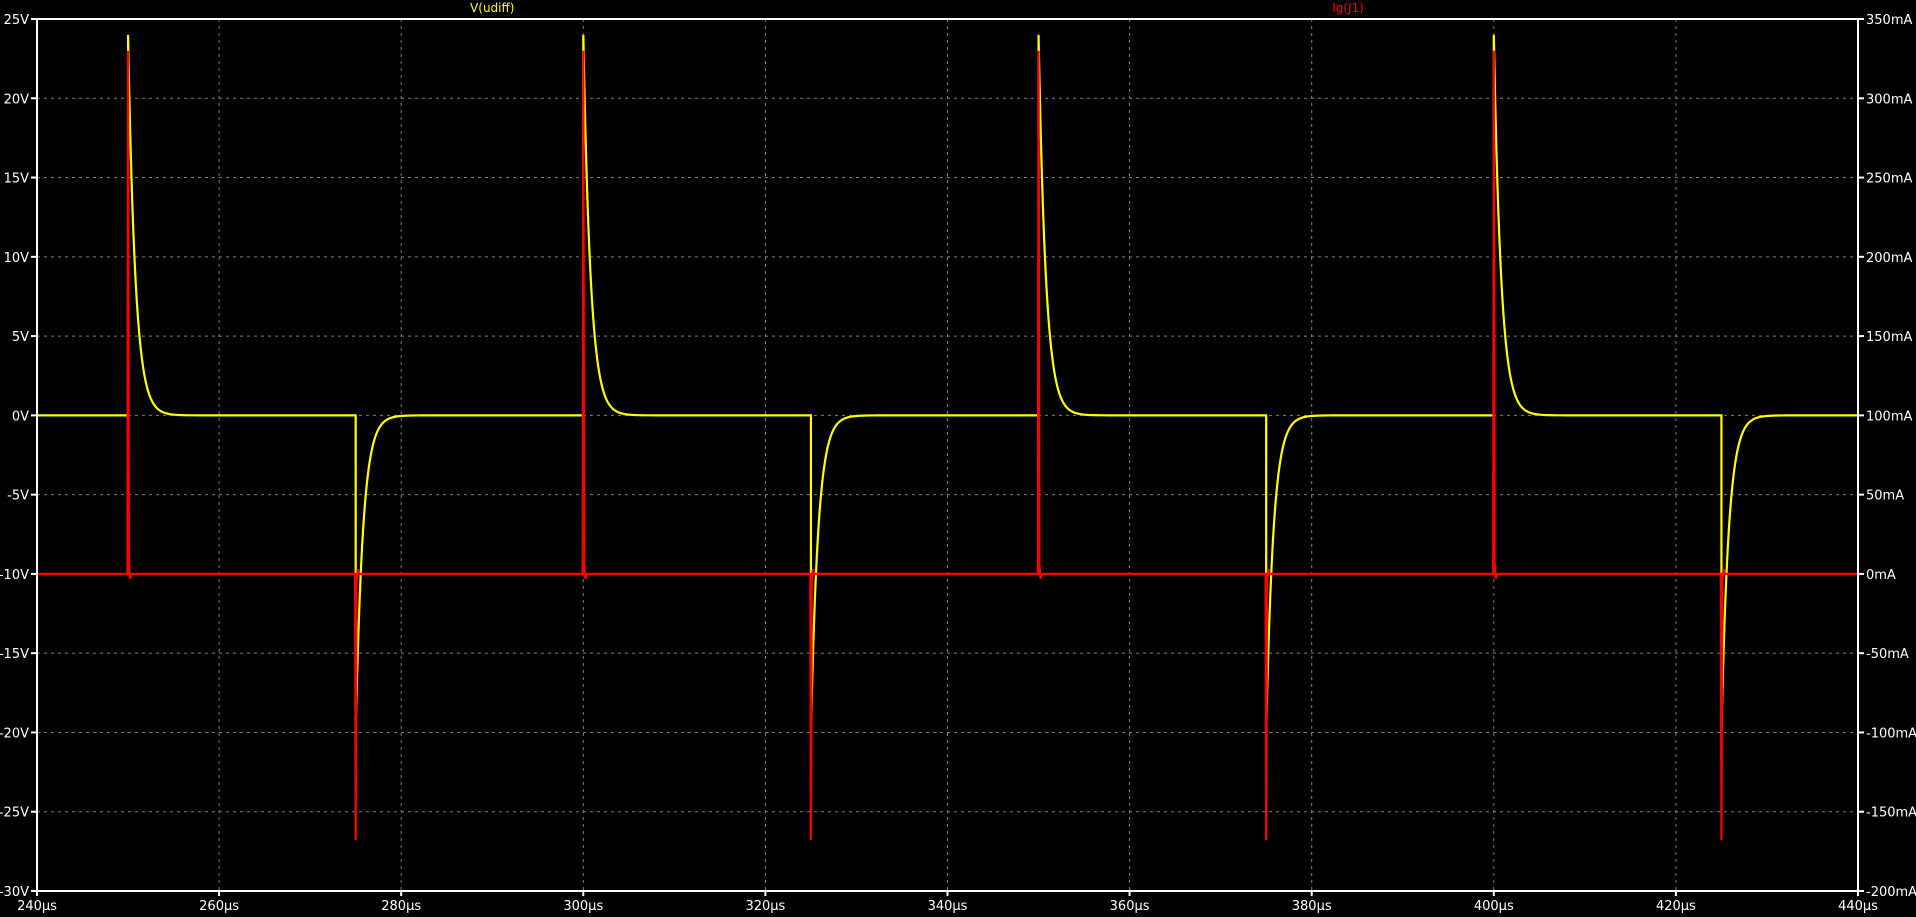  I want to click on y-left-tick-label: -30V, so click(14, 892).